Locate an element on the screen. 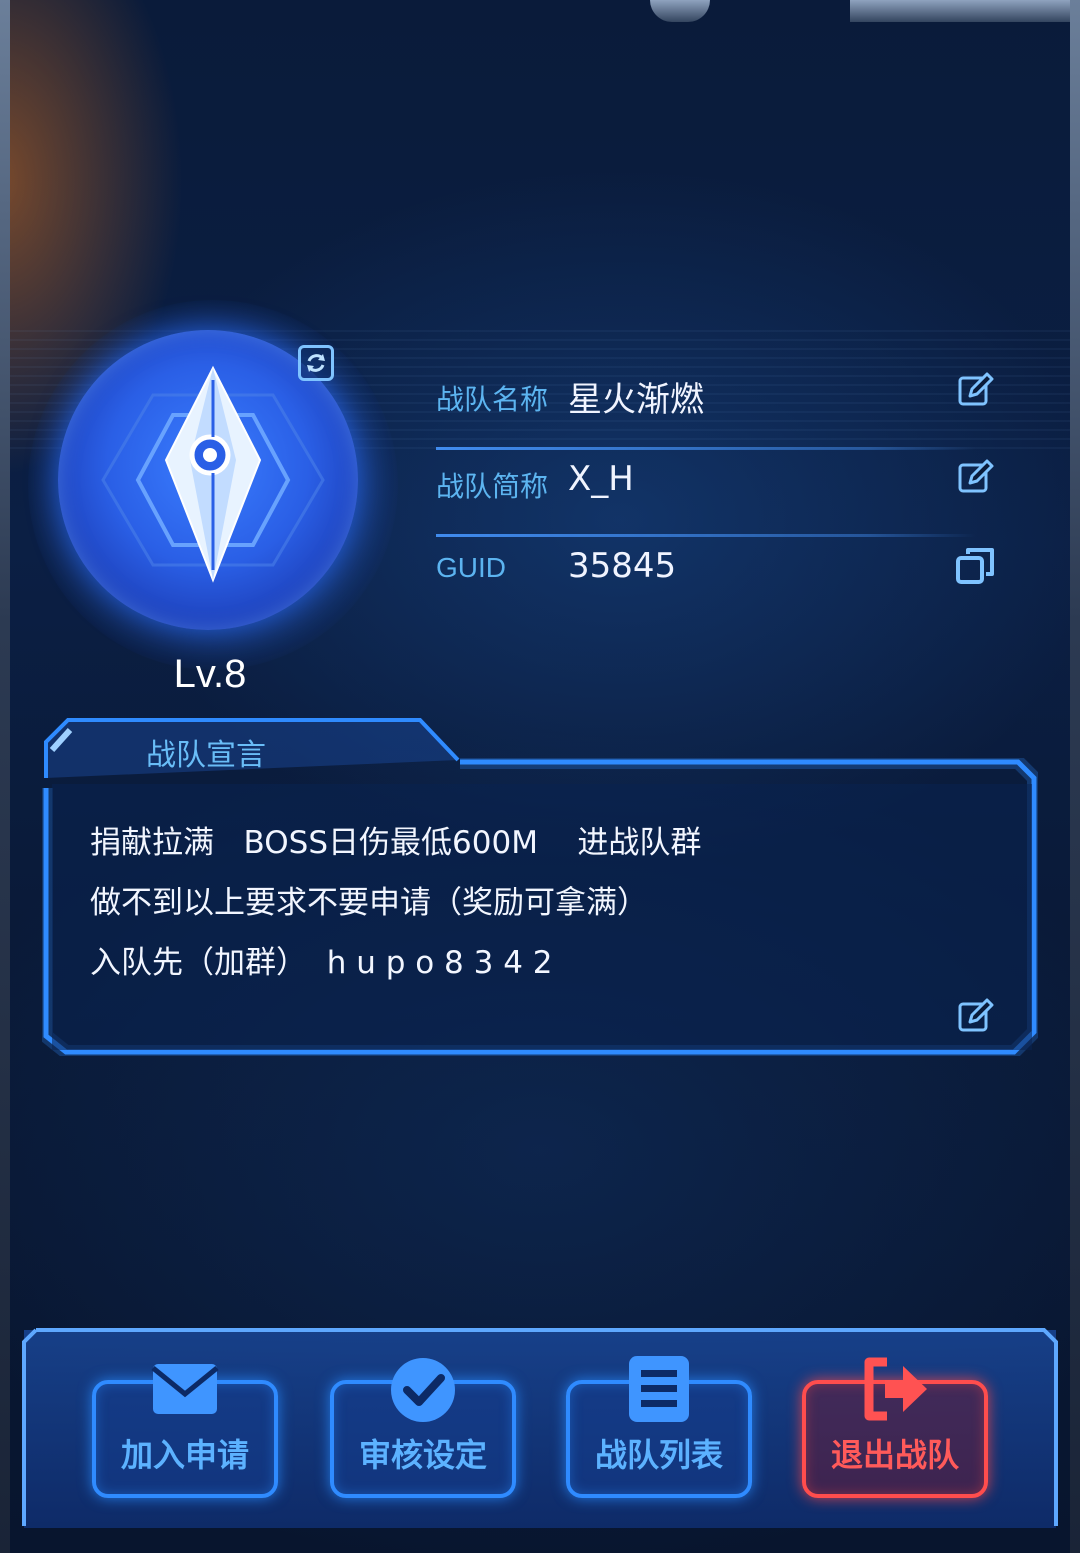 The width and height of the screenshot is (1080, 1553). join-requests-label: 加入申请 is located at coordinates (184, 1455).